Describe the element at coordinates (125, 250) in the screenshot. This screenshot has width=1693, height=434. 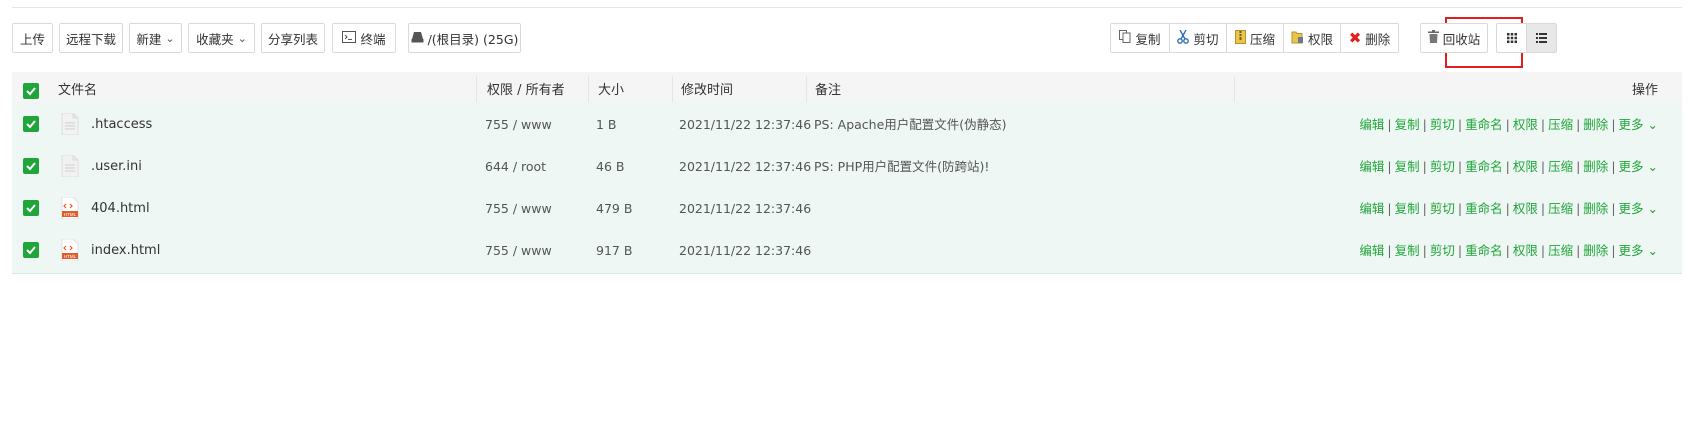
I see `file-name: index.html` at that location.